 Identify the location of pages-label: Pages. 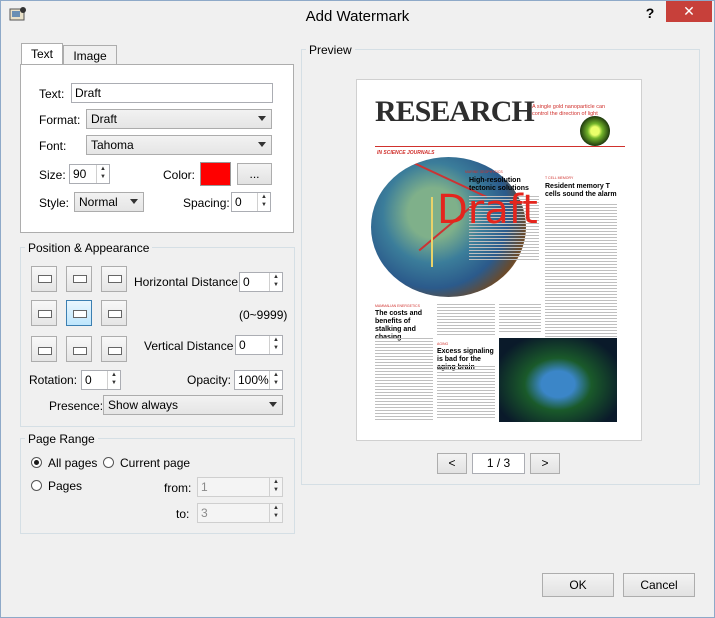
(65, 486).